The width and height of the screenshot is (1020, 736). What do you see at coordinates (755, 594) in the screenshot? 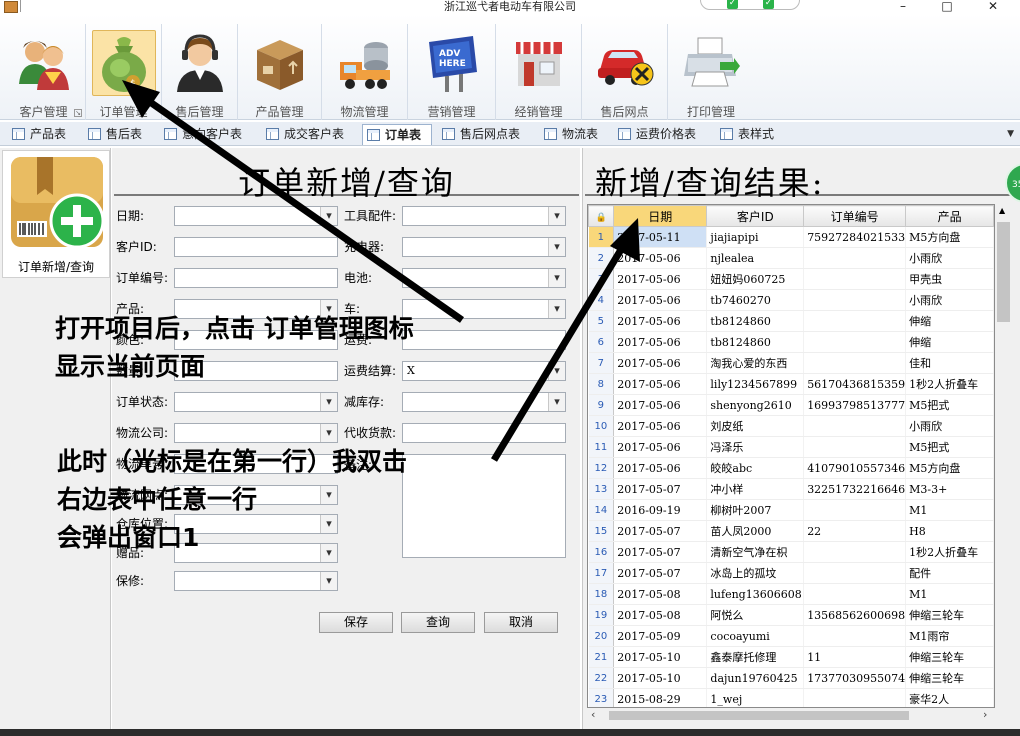
I see `cell-customer-id: lufeng13606608` at bounding box center [755, 594].